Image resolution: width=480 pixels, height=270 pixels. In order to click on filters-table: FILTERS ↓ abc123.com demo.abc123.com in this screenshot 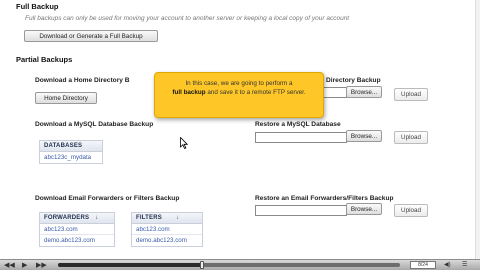, I will do `click(167, 229)`.